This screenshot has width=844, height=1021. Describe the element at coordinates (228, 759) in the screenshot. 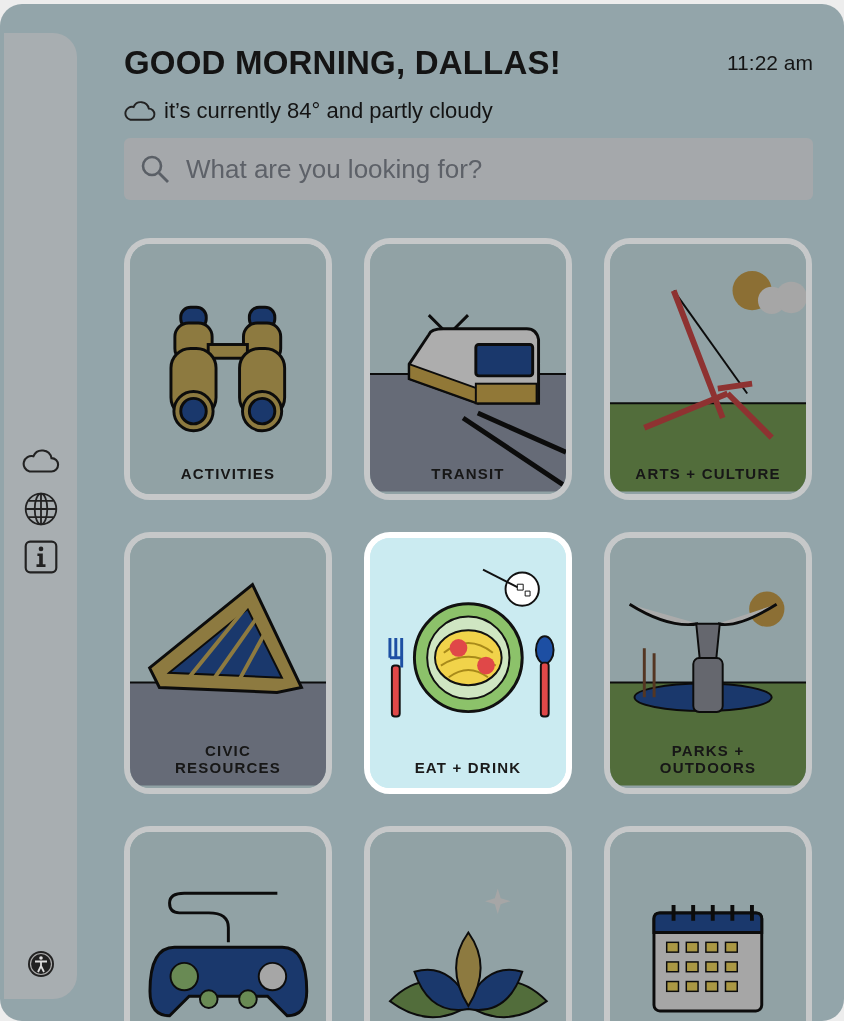

I see `tile-label: CIVIC RESOURCES` at that location.